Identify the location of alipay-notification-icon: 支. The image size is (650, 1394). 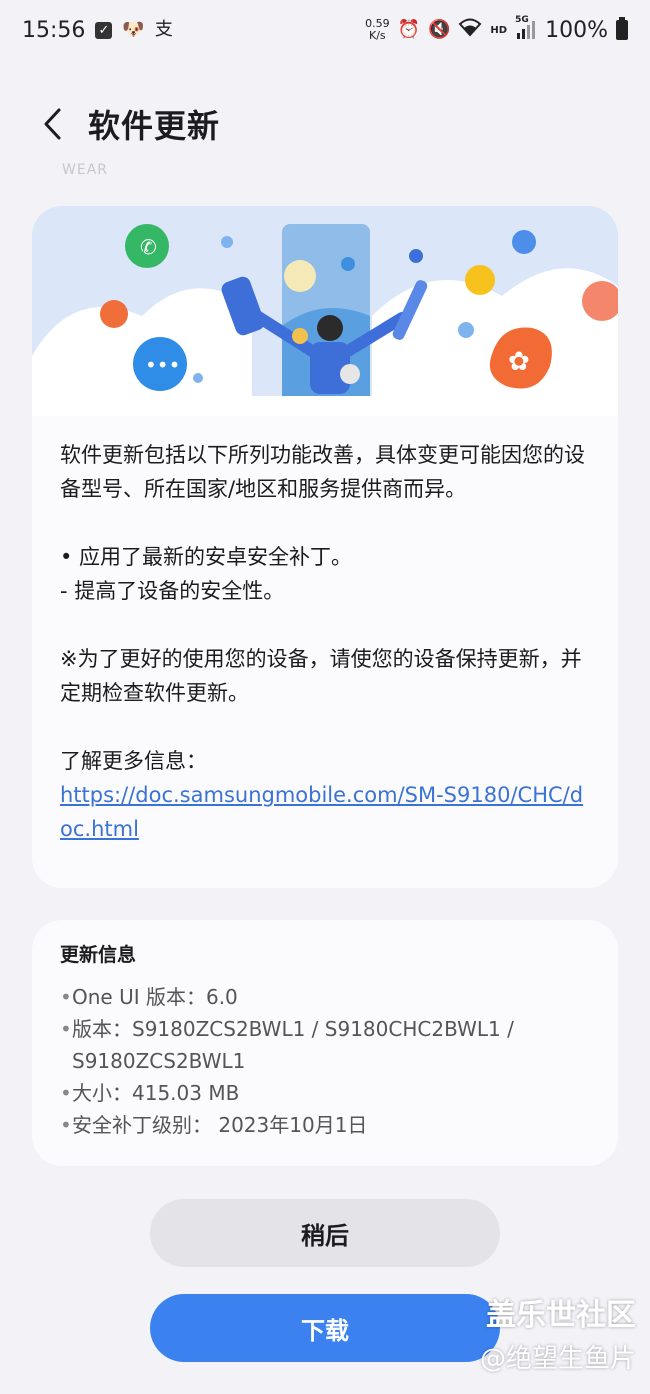
(163, 29).